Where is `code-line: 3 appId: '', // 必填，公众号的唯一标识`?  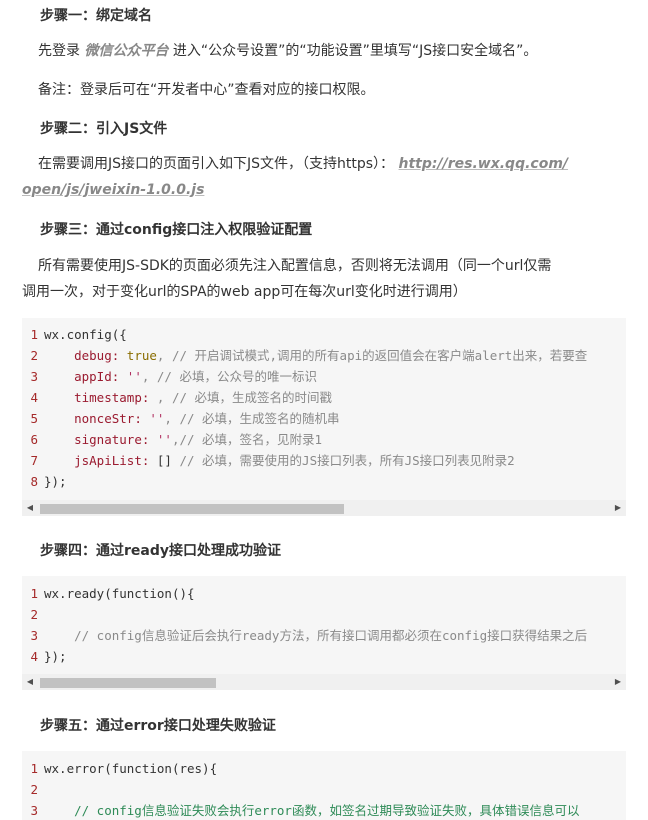 code-line: 3 appId: '', // 必填，公众号的唯一标识 is located at coordinates (173, 376).